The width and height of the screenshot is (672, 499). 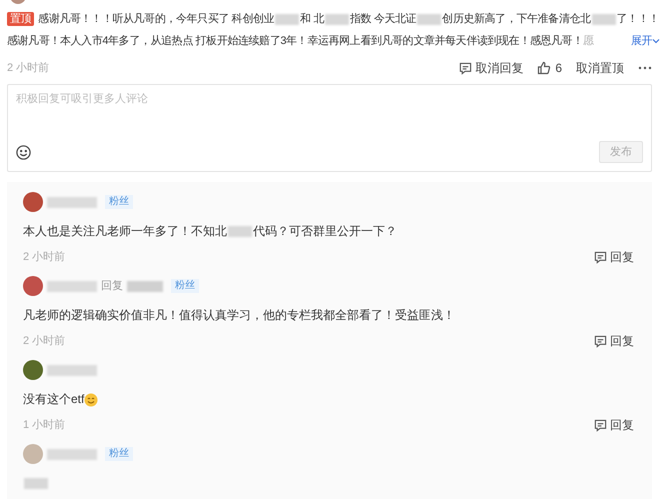 What do you see at coordinates (156, 19) in the screenshot?
I see `comment-text: 感谢凡哥！！！听从凡哥的，今年只买了 科创创业` at bounding box center [156, 19].